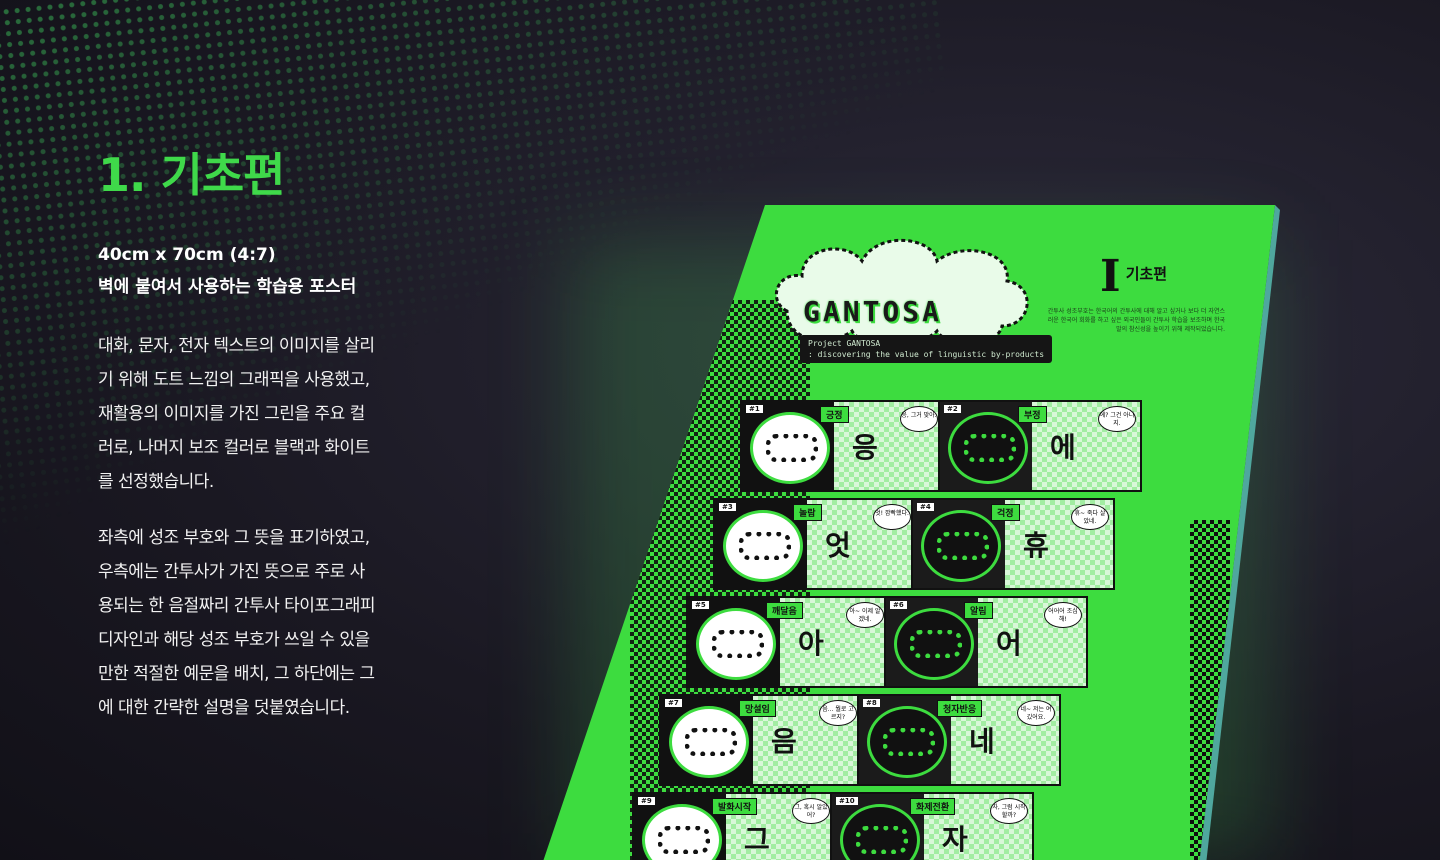 This screenshot has height=860, width=1440. What do you see at coordinates (761, 740) in the screenshot?
I see `card-7: #7 망설임 음 음... 뭘로 고르지?` at bounding box center [761, 740].